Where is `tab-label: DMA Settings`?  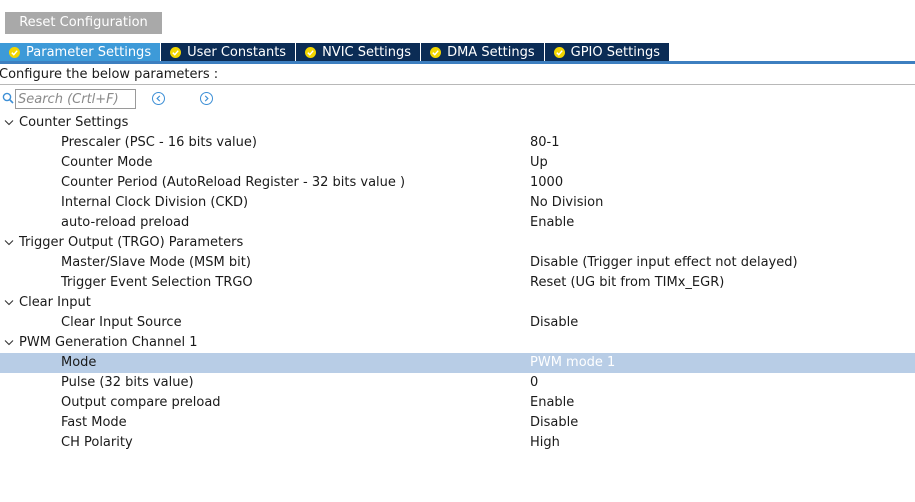 tab-label: DMA Settings is located at coordinates (491, 52).